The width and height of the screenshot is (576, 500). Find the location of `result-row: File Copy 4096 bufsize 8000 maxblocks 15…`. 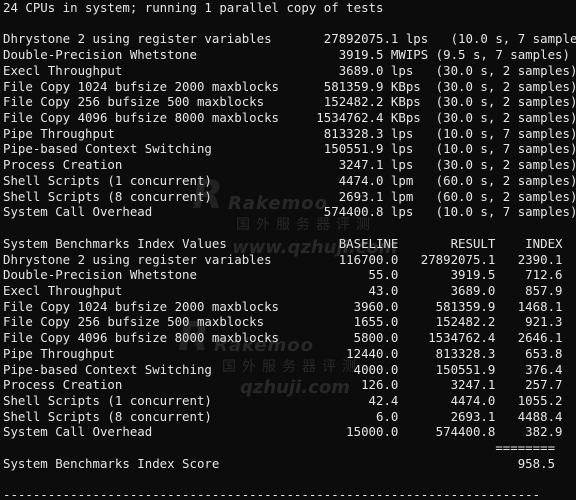

result-row: File Copy 4096 bufsize 8000 maxblocks 15… is located at coordinates (289, 118).